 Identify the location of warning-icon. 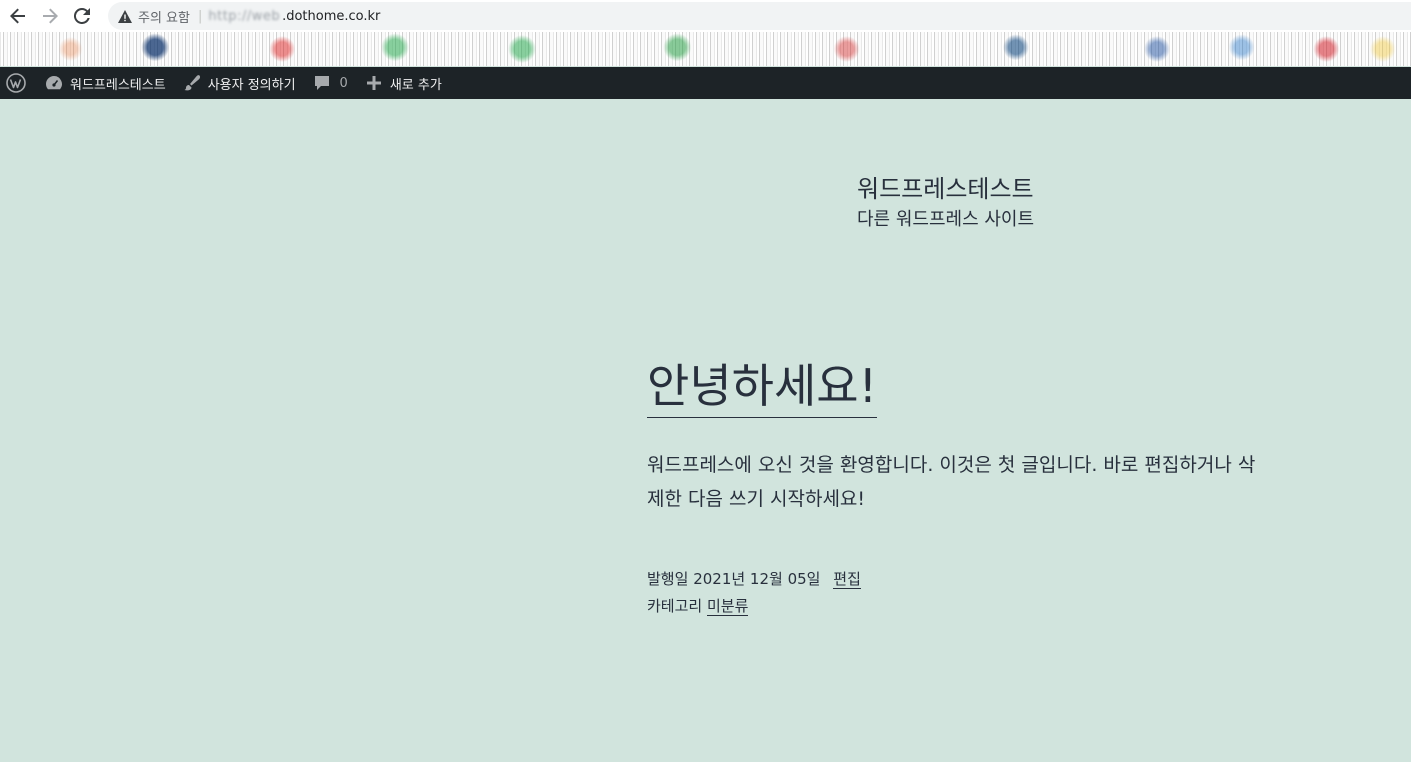
(125, 16).